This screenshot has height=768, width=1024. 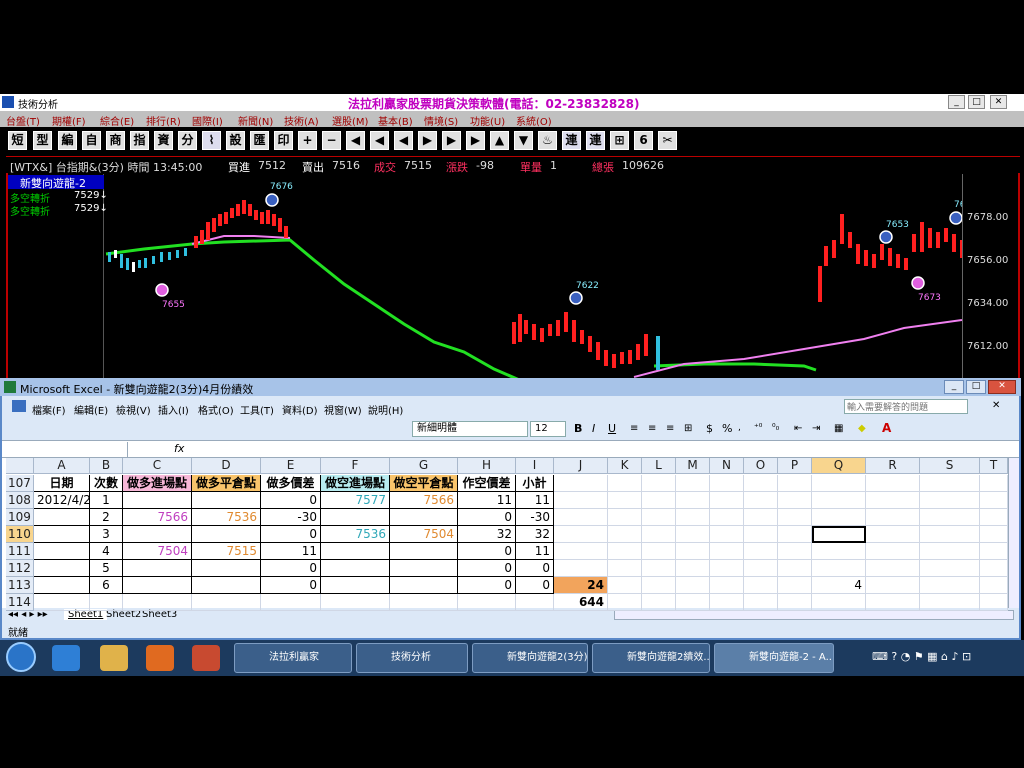 I want to click on font-size-select: 12, so click(x=548, y=429).